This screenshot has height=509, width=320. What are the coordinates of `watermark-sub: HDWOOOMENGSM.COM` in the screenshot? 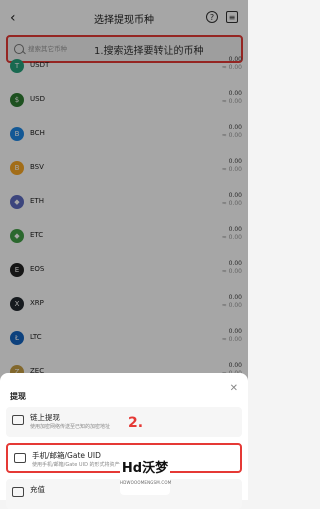 It's located at (146, 482).